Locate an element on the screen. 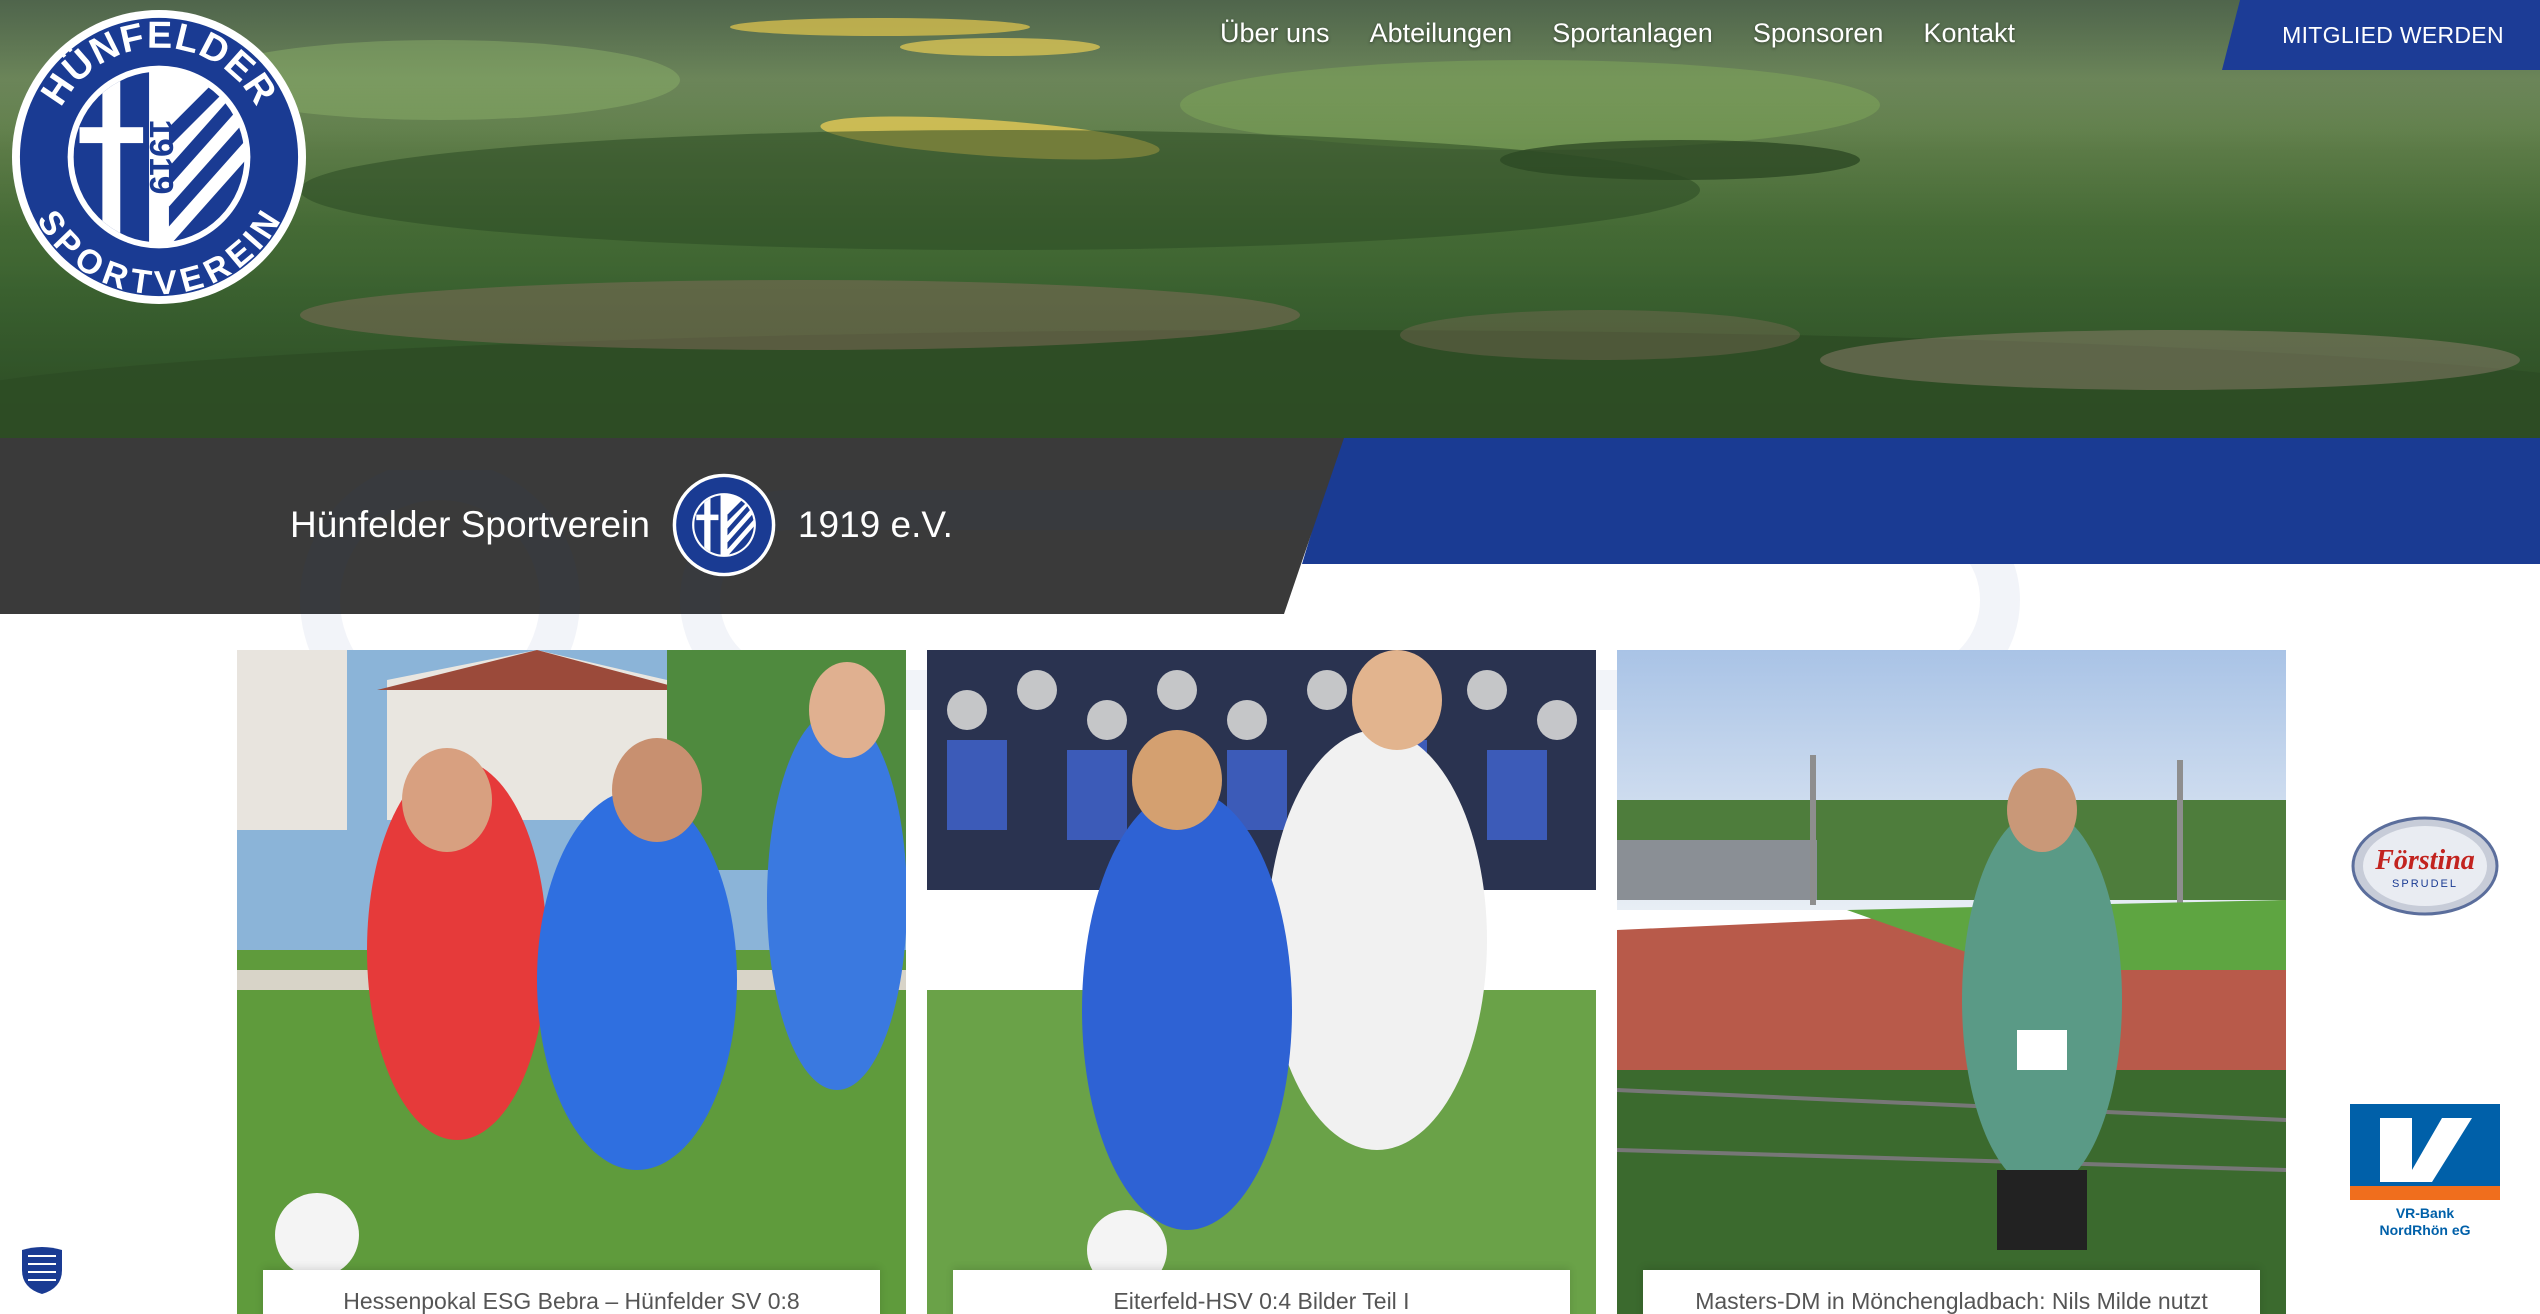 This screenshot has height=1314, width=2540. sponsor-forstina-logo: Förstina SPRUDEL is located at coordinates (2425, 866).